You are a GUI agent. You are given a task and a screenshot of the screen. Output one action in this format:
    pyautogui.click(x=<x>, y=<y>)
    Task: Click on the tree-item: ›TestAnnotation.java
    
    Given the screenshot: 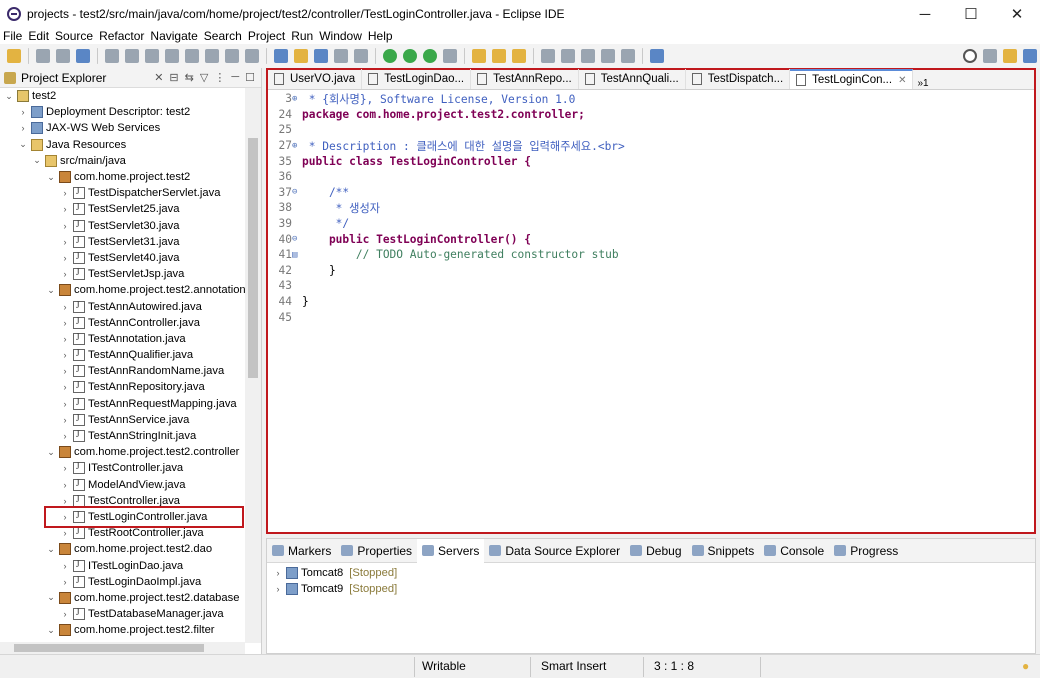 What is the action you would take?
    pyautogui.click(x=122, y=339)
    